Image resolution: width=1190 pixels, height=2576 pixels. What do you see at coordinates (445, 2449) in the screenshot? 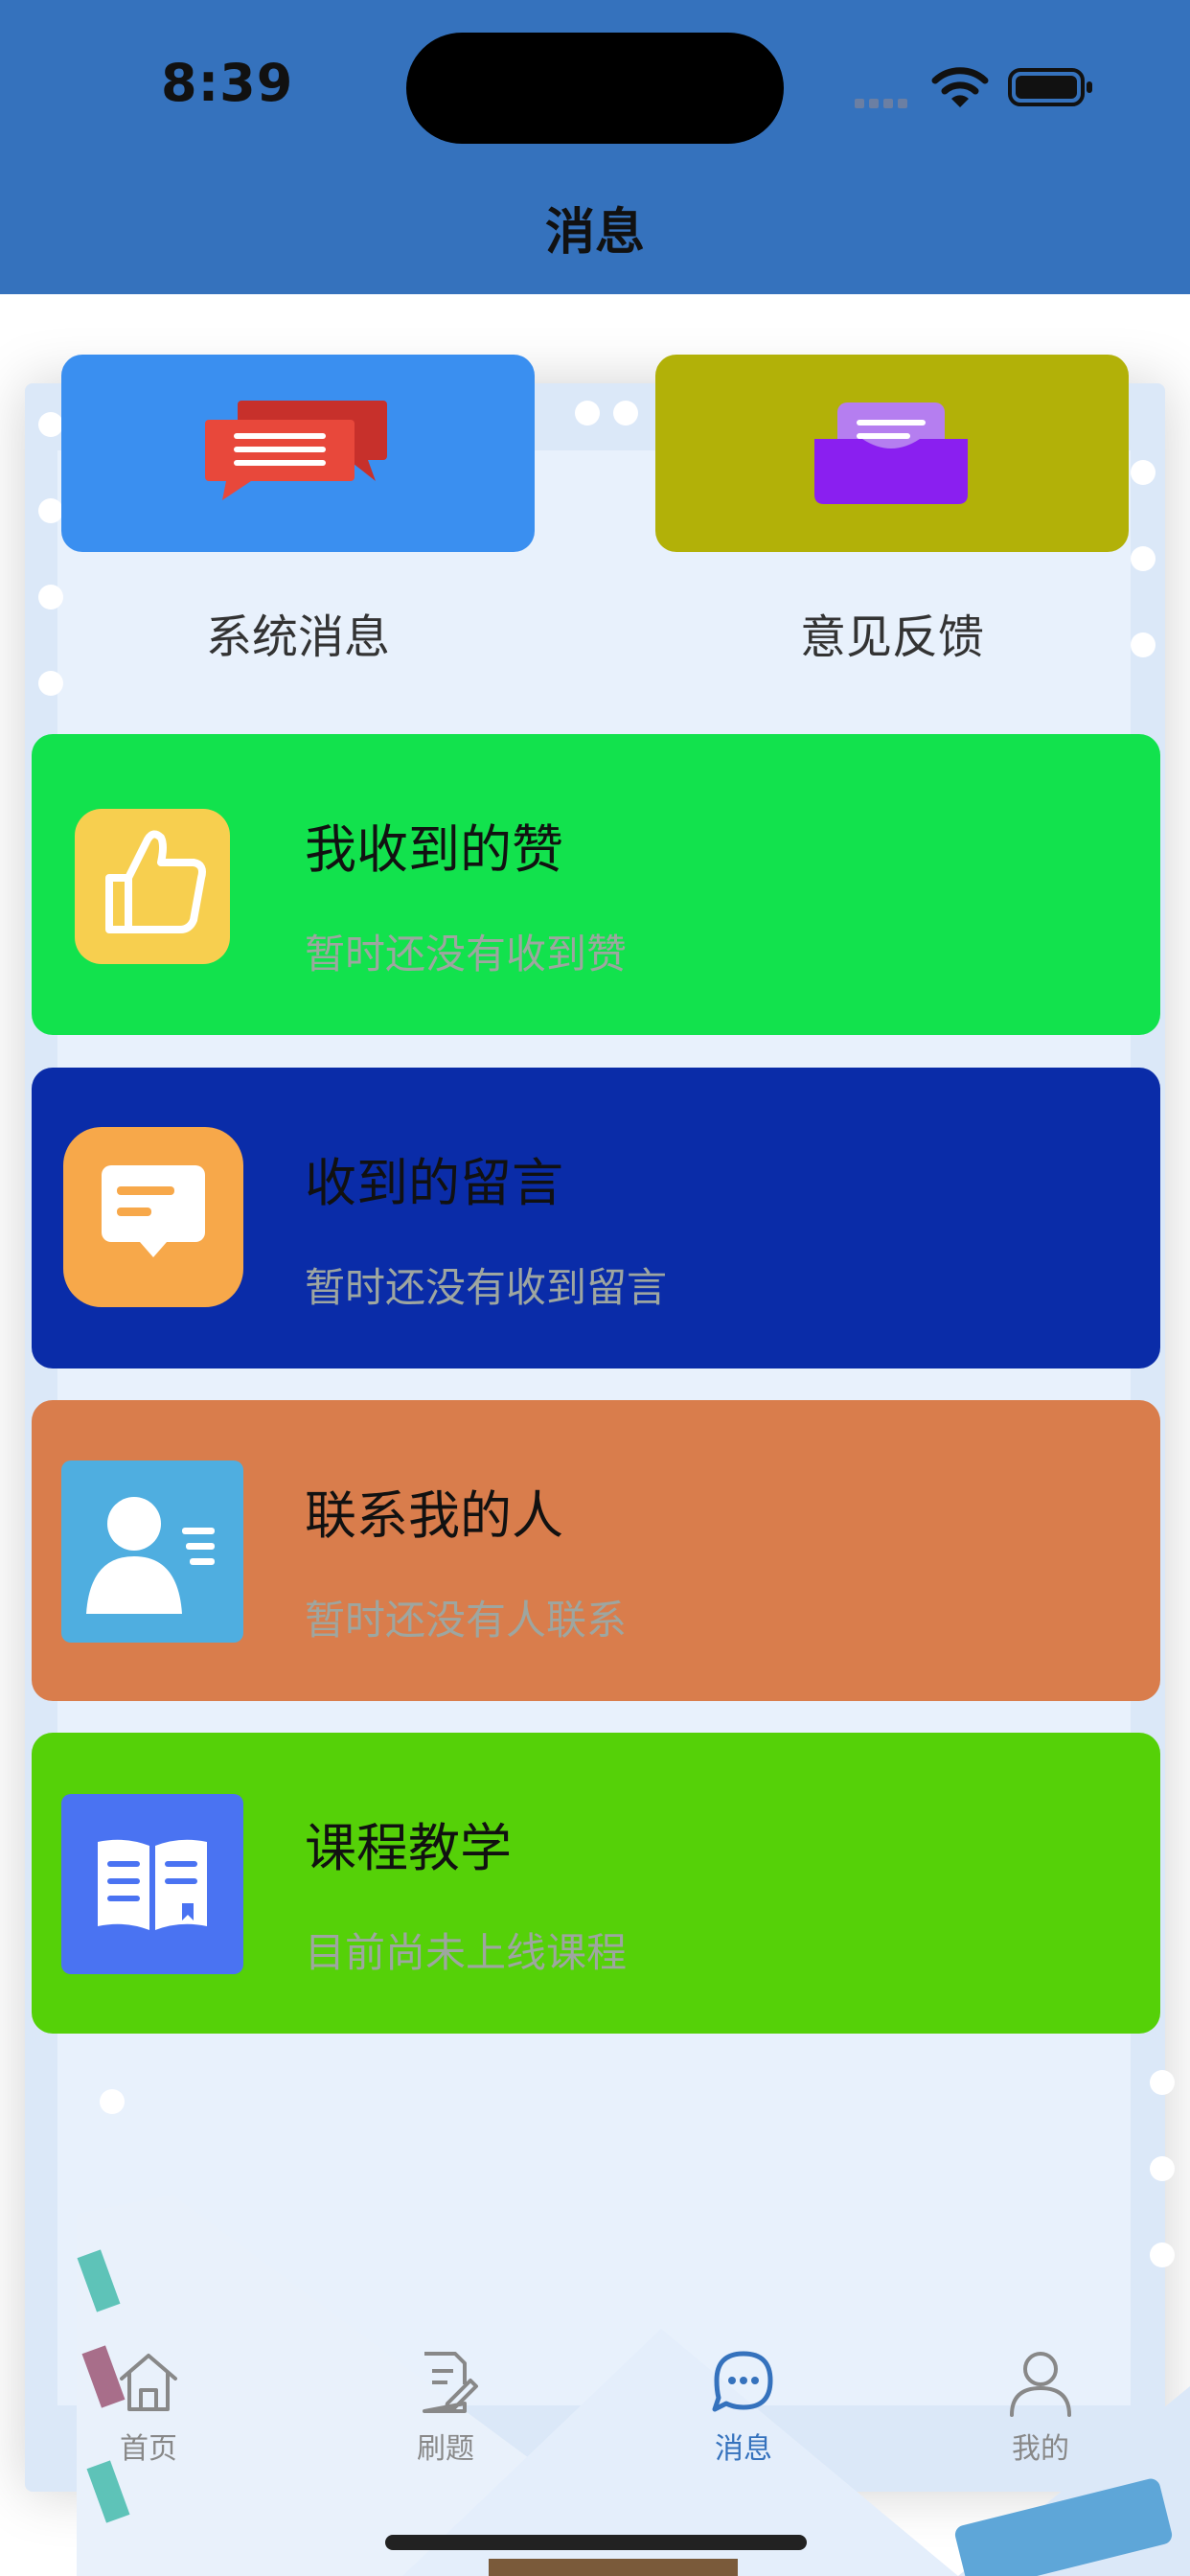
I see `tab-practice-label: 刷题` at bounding box center [445, 2449].